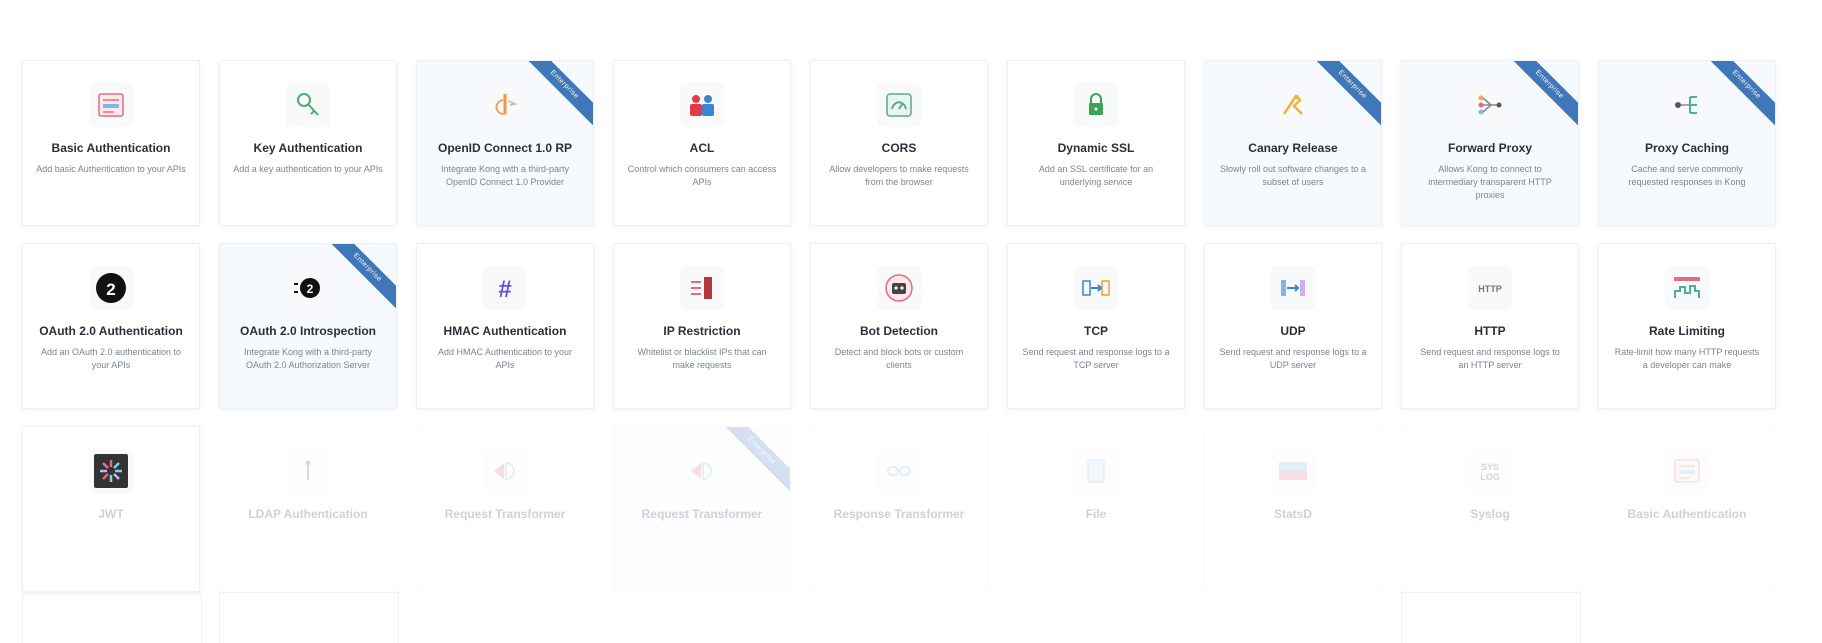  I want to click on plugin-title: StatsD, so click(1292, 514).